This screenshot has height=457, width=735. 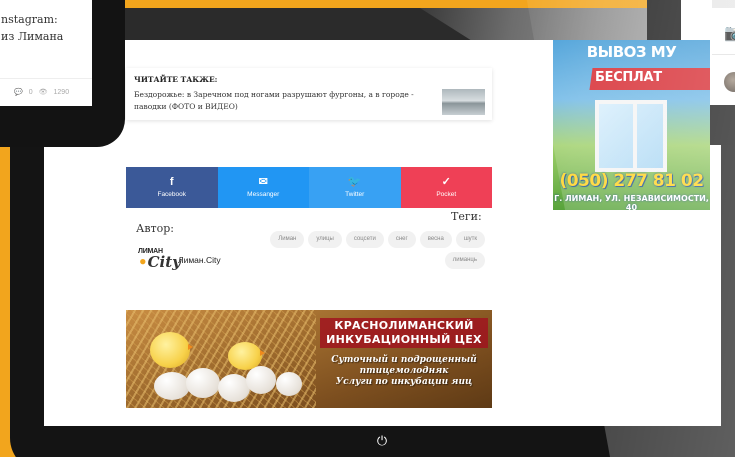 I want to click on tag-item: снег, so click(x=401, y=239).